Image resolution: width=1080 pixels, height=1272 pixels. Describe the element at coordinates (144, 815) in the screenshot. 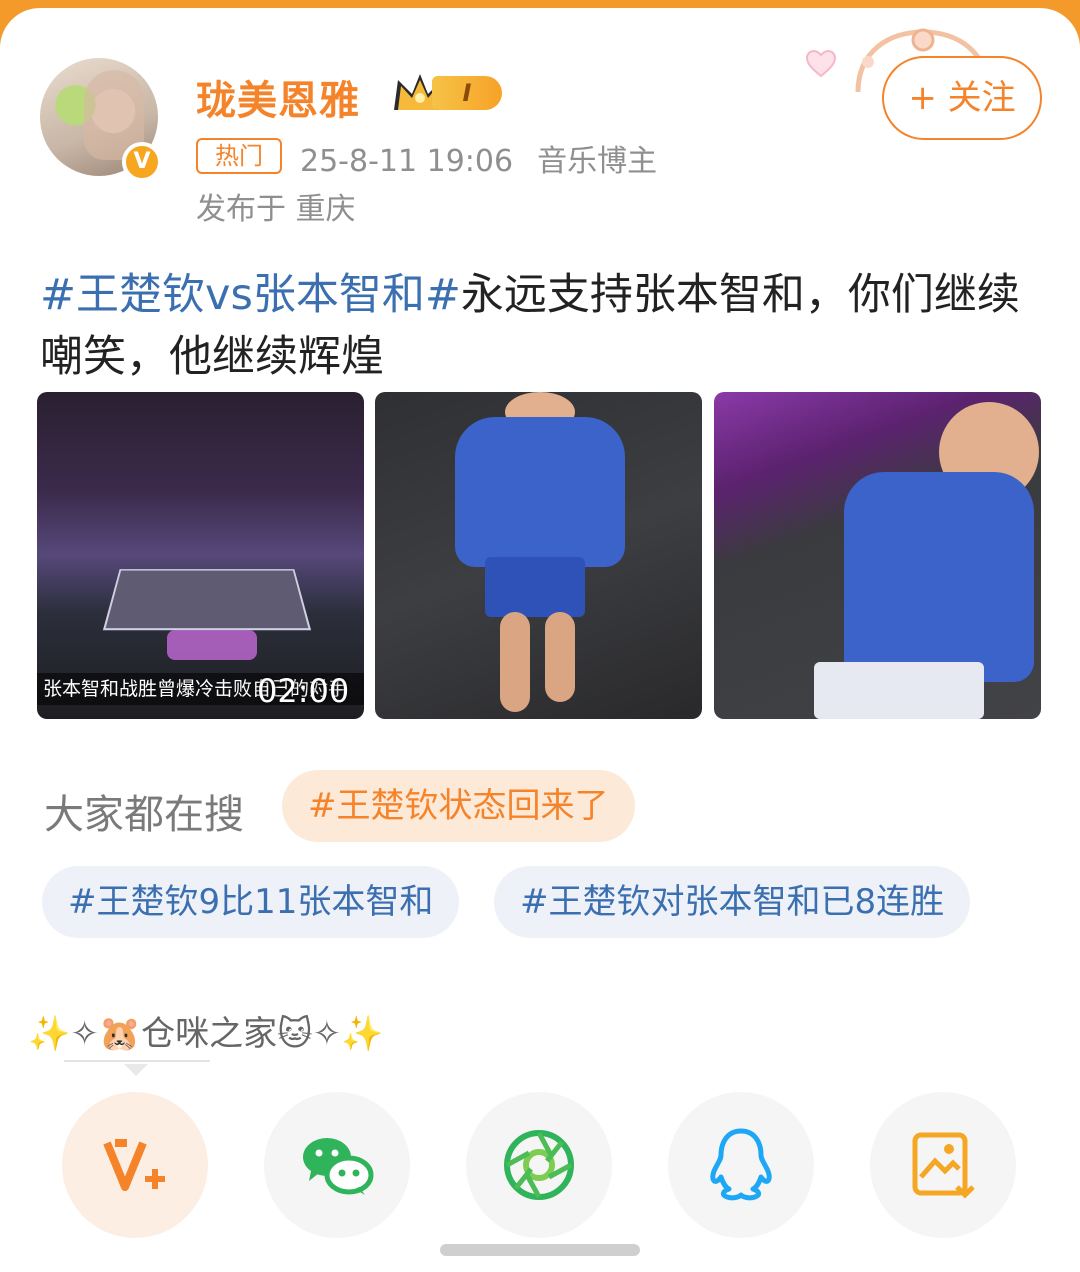

I see `trending-search-label: 大家都在搜` at that location.